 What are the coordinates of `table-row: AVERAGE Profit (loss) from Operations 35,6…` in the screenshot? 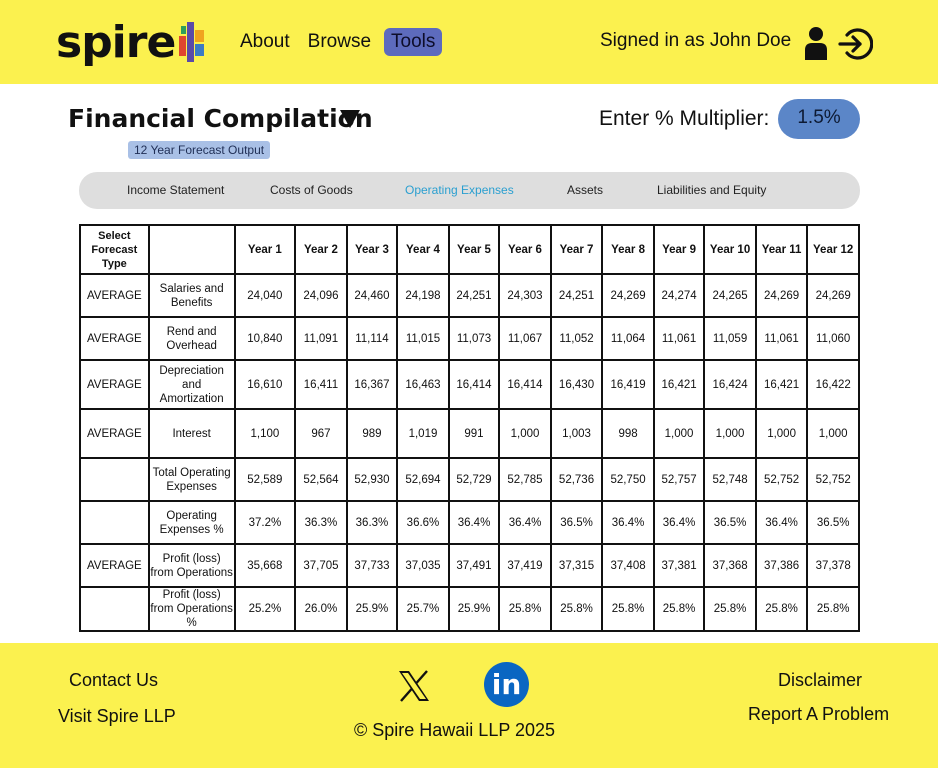 It's located at (469, 565).